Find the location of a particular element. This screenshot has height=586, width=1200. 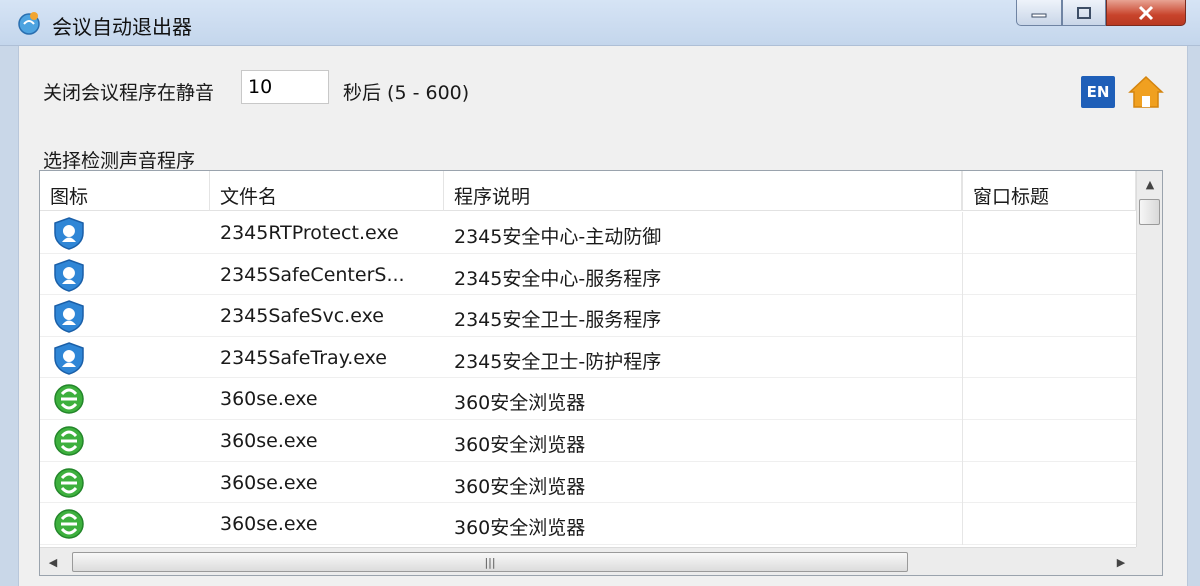

column-header-description: 程序说明 is located at coordinates (703, 191).